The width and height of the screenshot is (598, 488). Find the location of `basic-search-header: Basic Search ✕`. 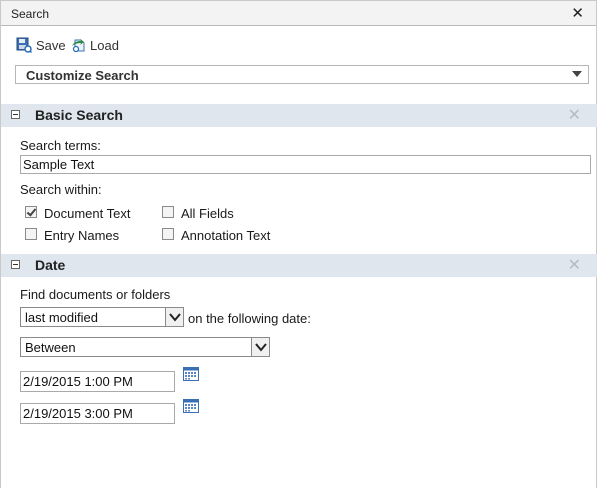

basic-search-header: Basic Search ✕ is located at coordinates (299, 115).